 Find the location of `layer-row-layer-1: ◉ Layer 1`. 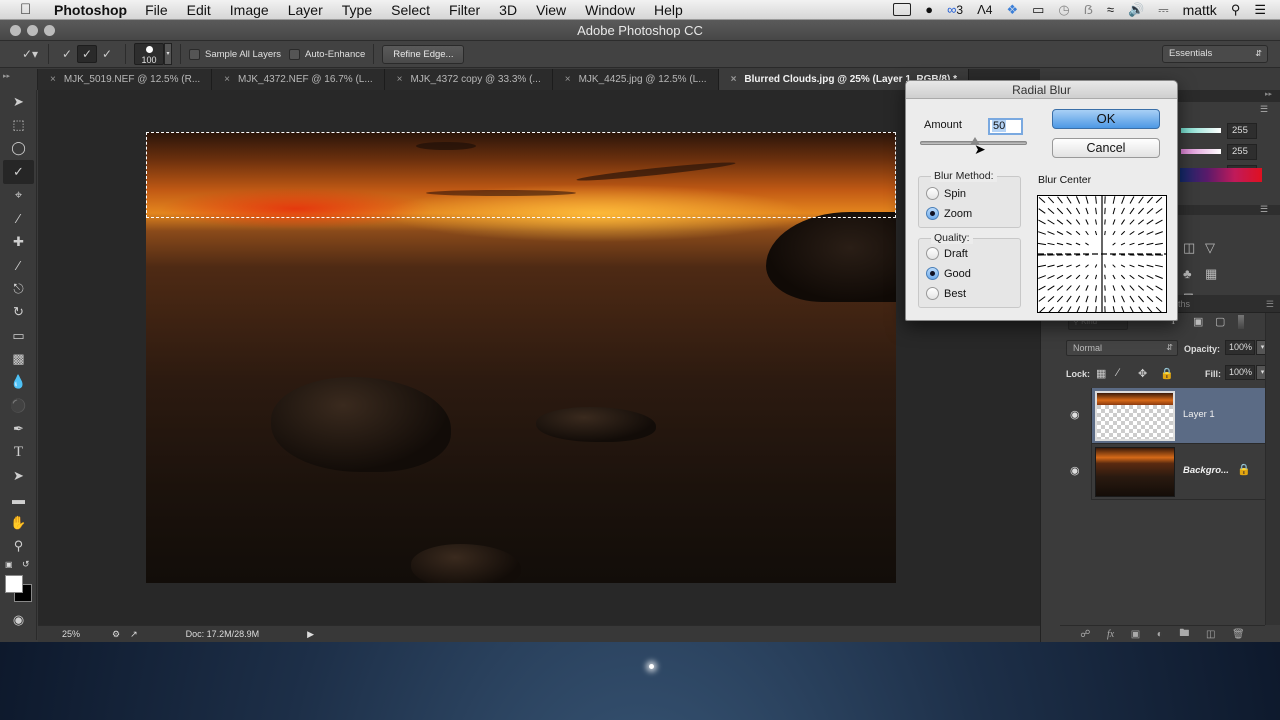

layer-row-layer-1: ◉ Layer 1 is located at coordinates (1162, 416).